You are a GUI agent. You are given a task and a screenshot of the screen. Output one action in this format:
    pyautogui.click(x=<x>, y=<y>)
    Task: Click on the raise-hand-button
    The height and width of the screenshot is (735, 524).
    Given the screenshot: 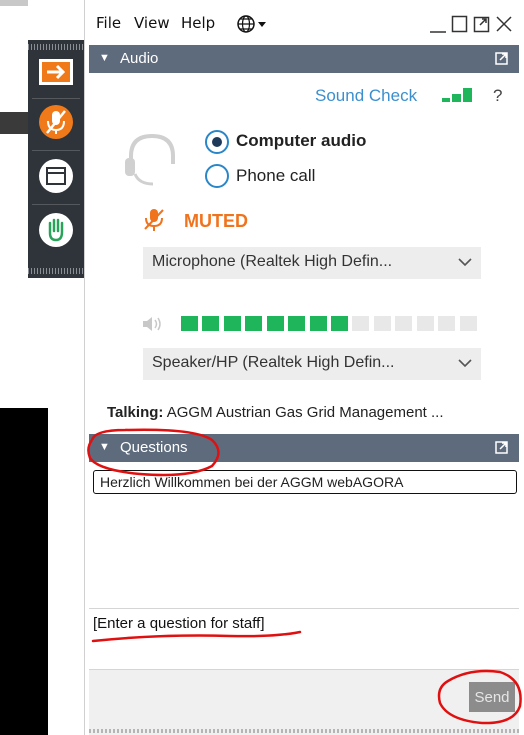 What is the action you would take?
    pyautogui.click(x=56, y=230)
    